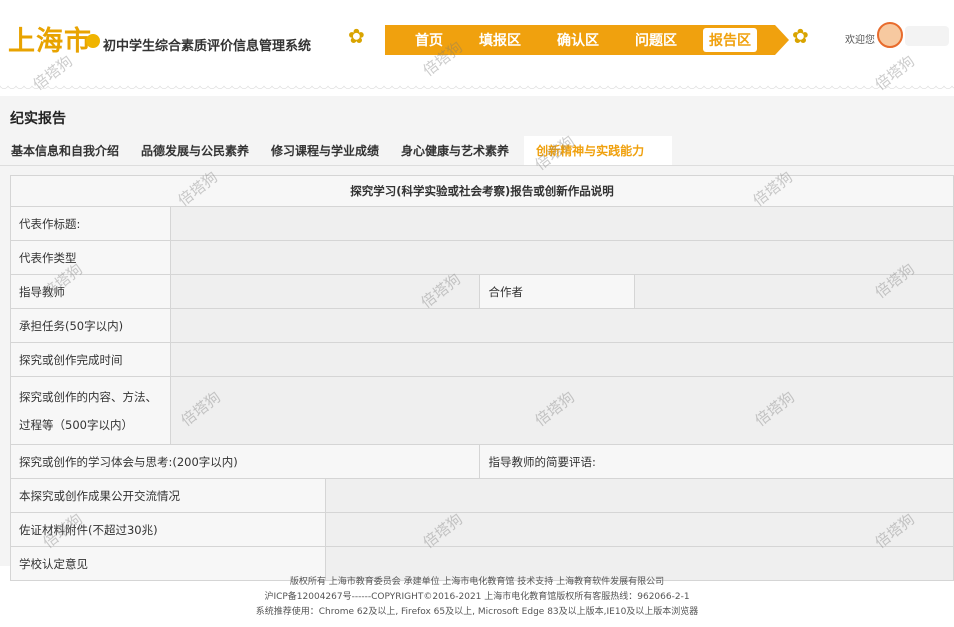 The height and width of the screenshot is (627, 954). I want to click on rep-type-label: 代表作类型, so click(90, 257).